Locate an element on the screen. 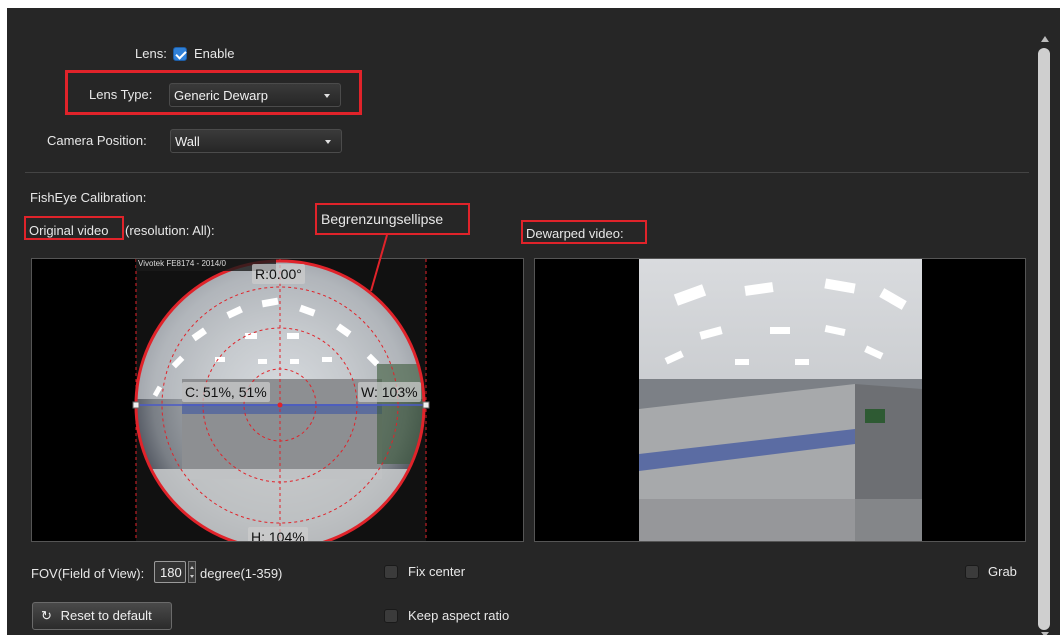 This screenshot has width=1060, height=635. divider is located at coordinates (527, 172).